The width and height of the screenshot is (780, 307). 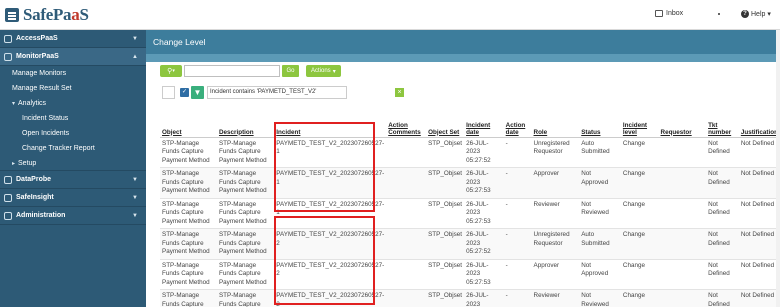 What do you see at coordinates (73, 73) in the screenshot?
I see `sidebar-item-manage-monitors: Manage Monitors` at bounding box center [73, 73].